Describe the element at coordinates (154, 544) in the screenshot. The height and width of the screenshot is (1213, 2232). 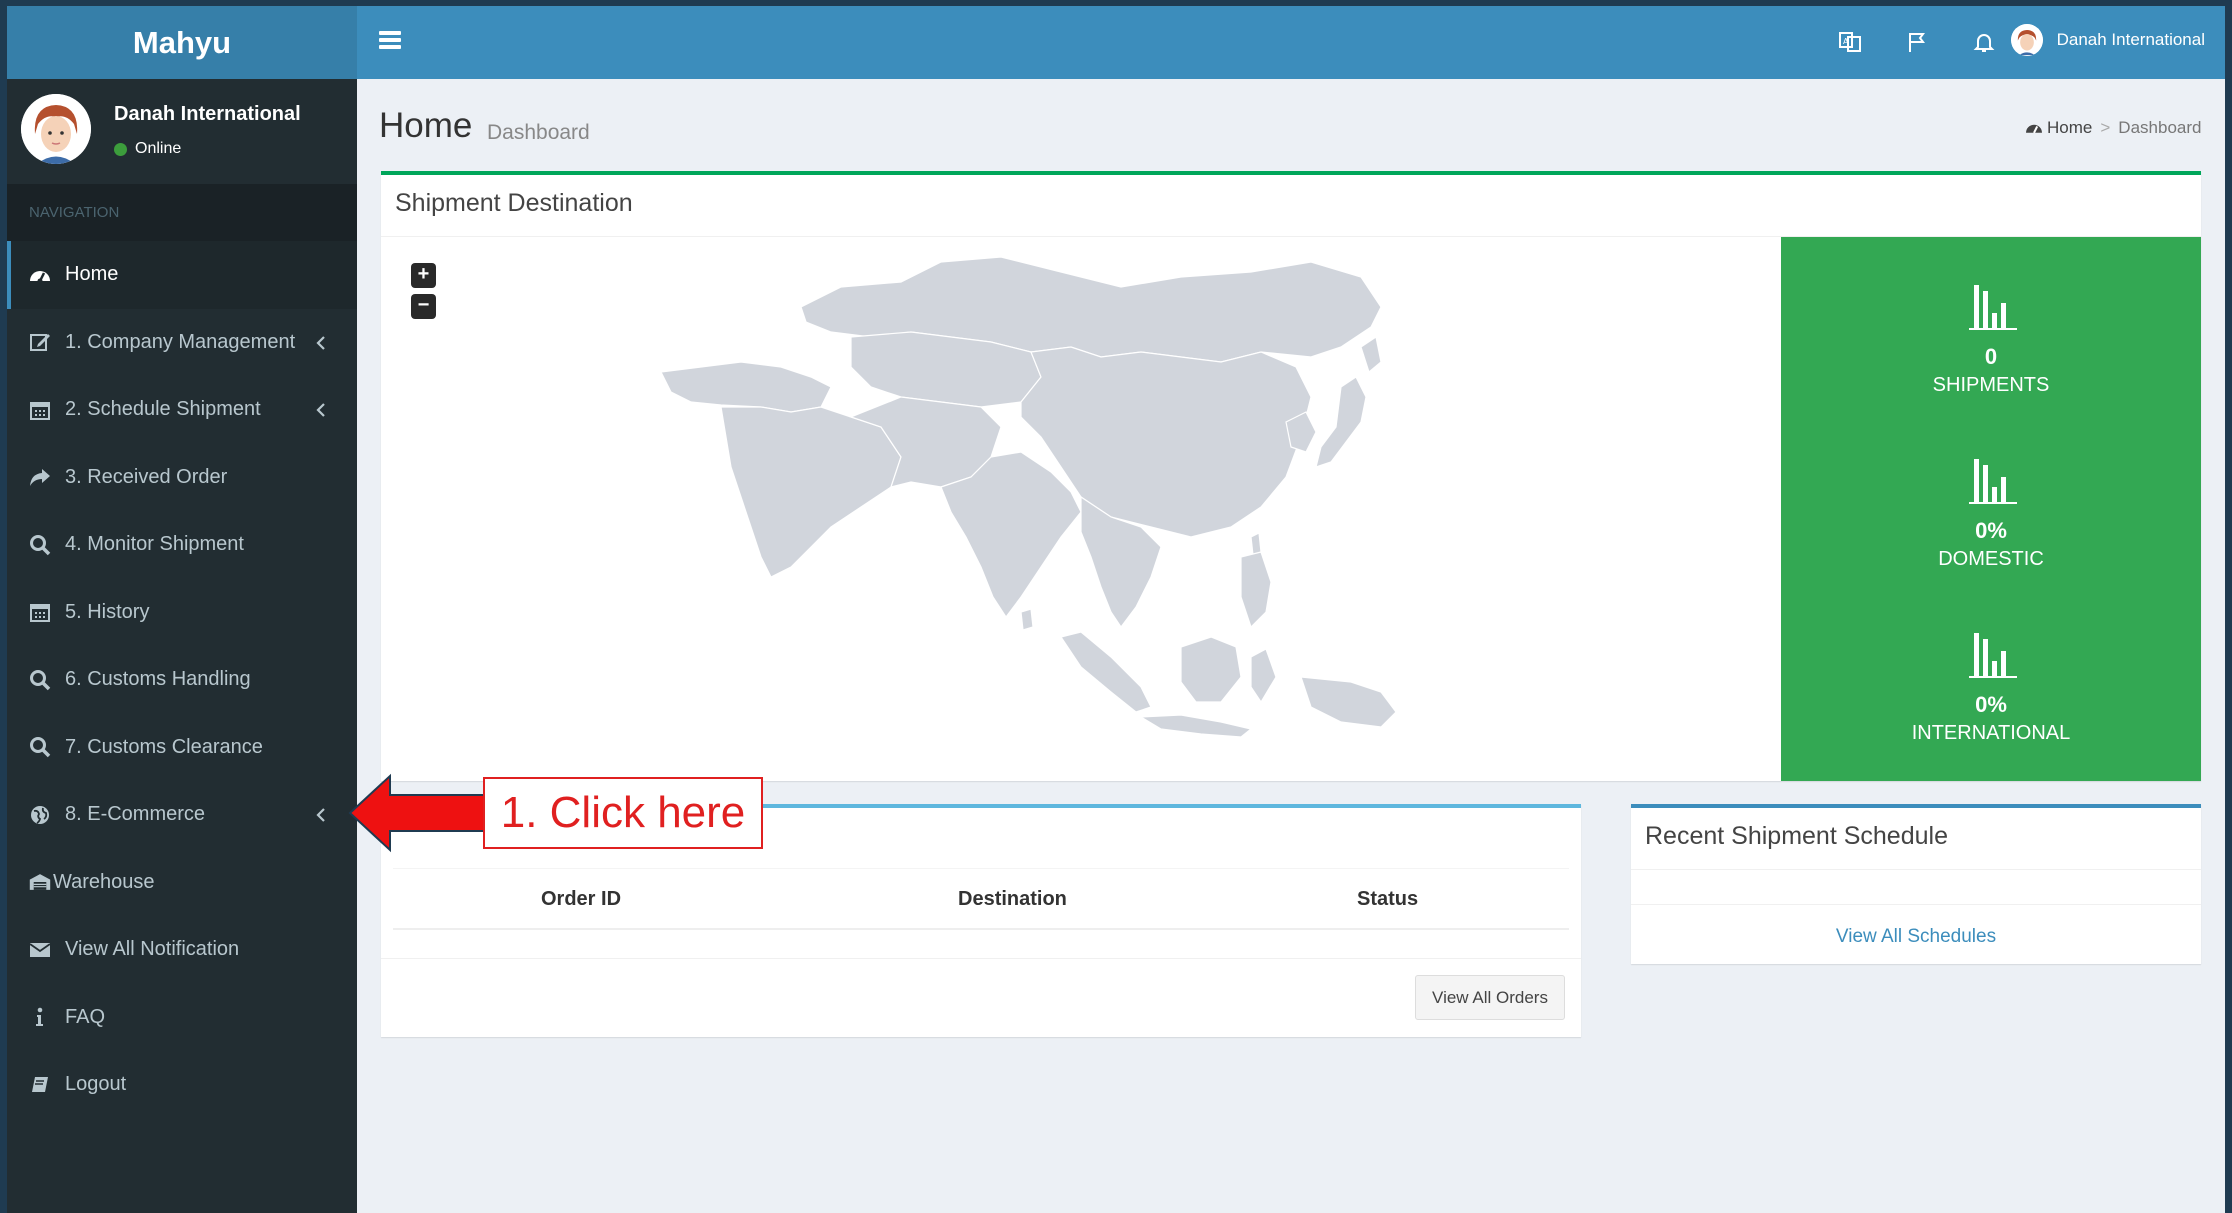
I see `sidebar-item-label: 4. Monitor Shipment` at that location.